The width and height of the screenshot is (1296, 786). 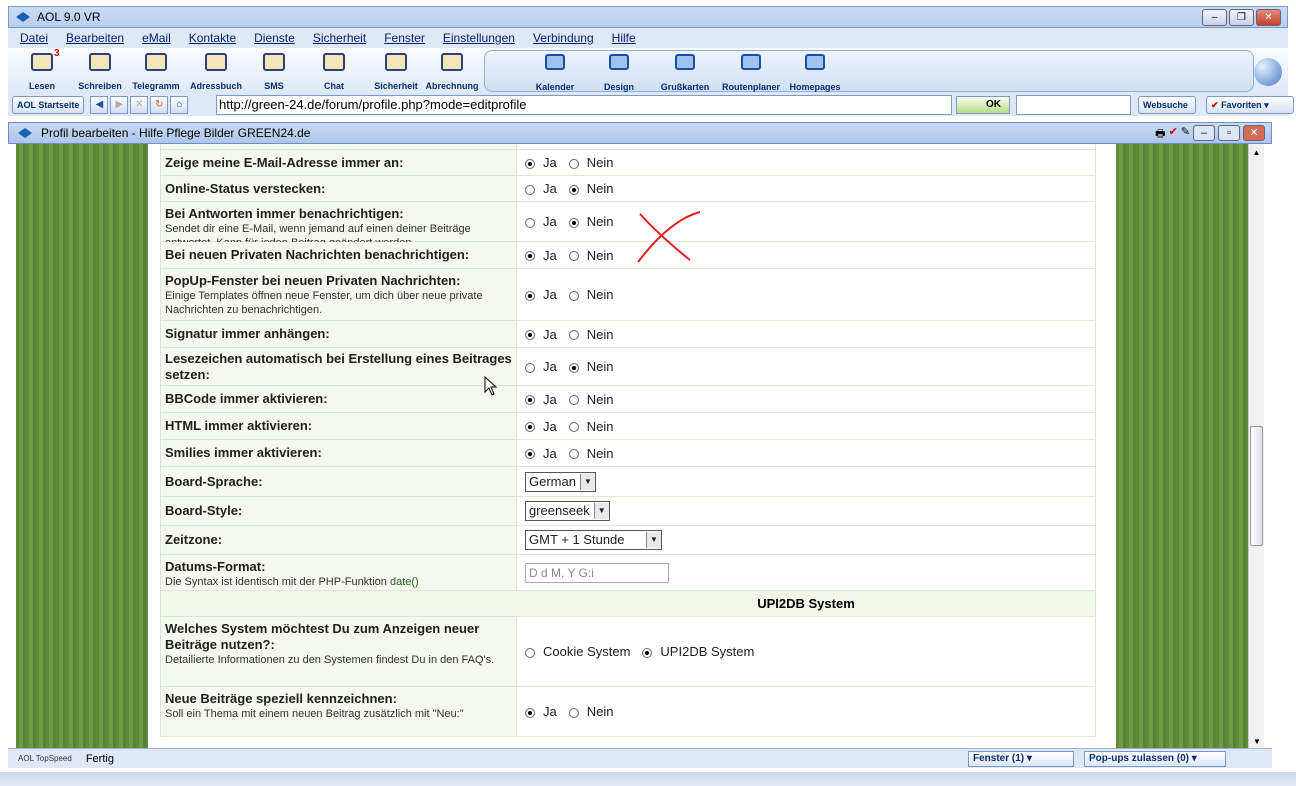 What do you see at coordinates (339, 38) in the screenshot?
I see `menu-item-sicherheit: Sicherheit` at bounding box center [339, 38].